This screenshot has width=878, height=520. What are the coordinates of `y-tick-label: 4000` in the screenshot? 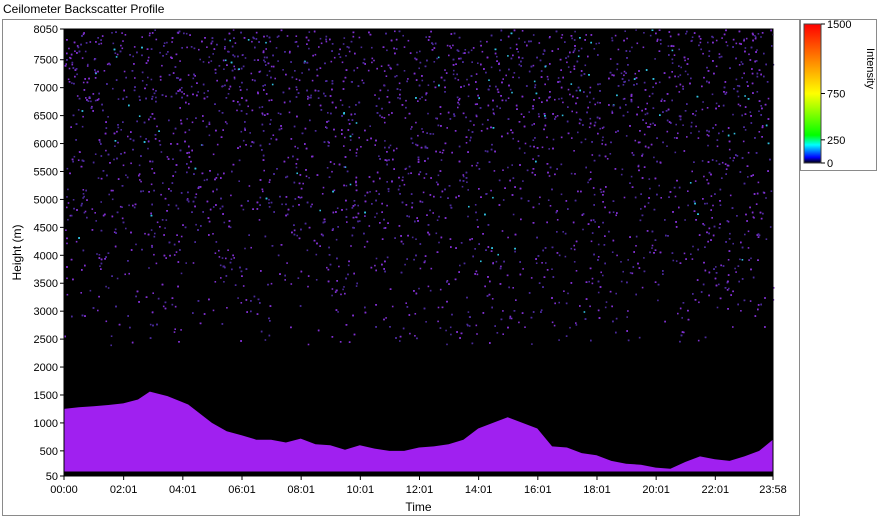 It's located at (46, 256).